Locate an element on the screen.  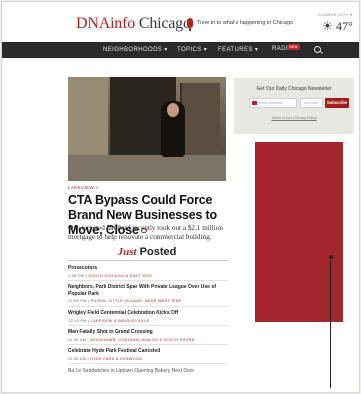
subscribe-button: Subscribe is located at coordinates (337, 103).